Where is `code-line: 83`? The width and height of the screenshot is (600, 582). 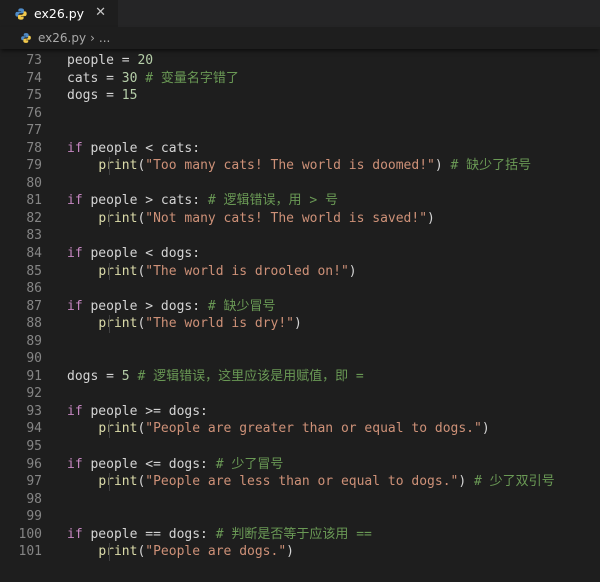
code-line: 83 is located at coordinates (300, 236).